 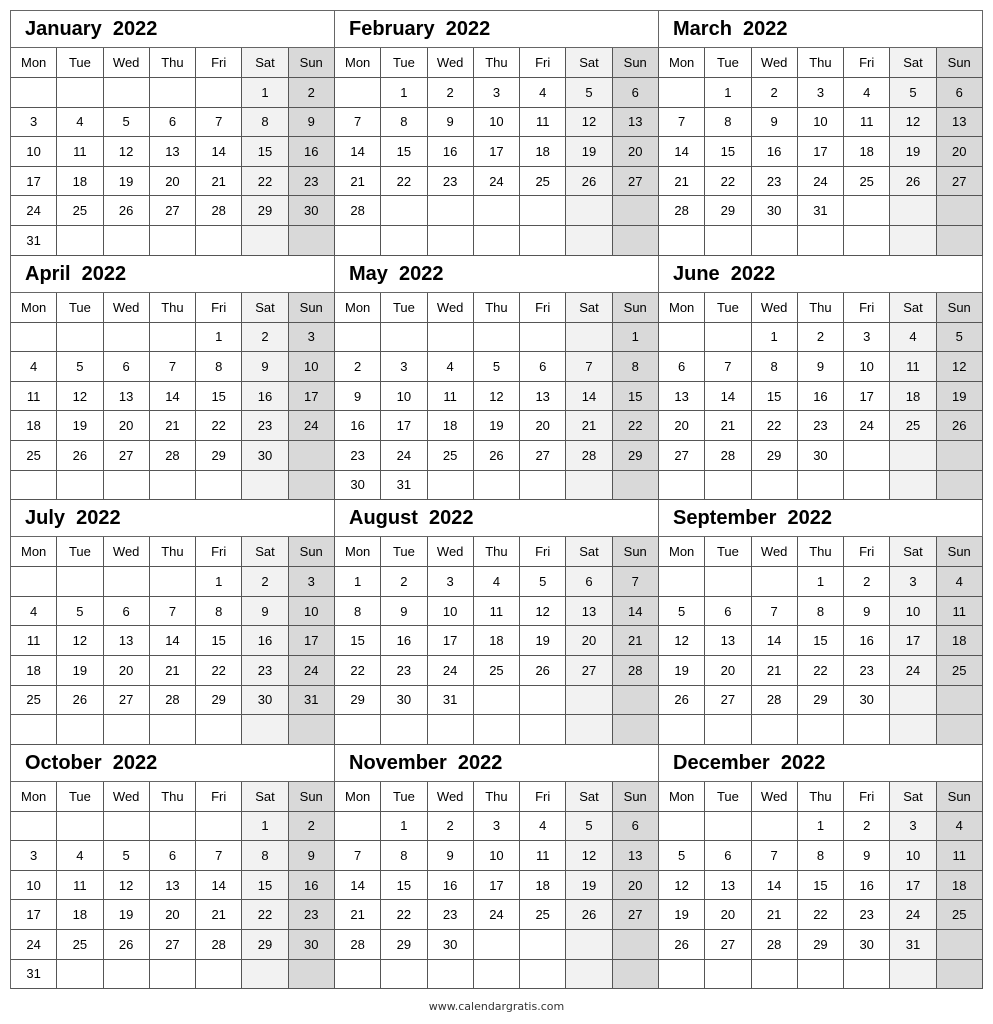 I want to click on day-cell: 29, so click(x=219, y=455).